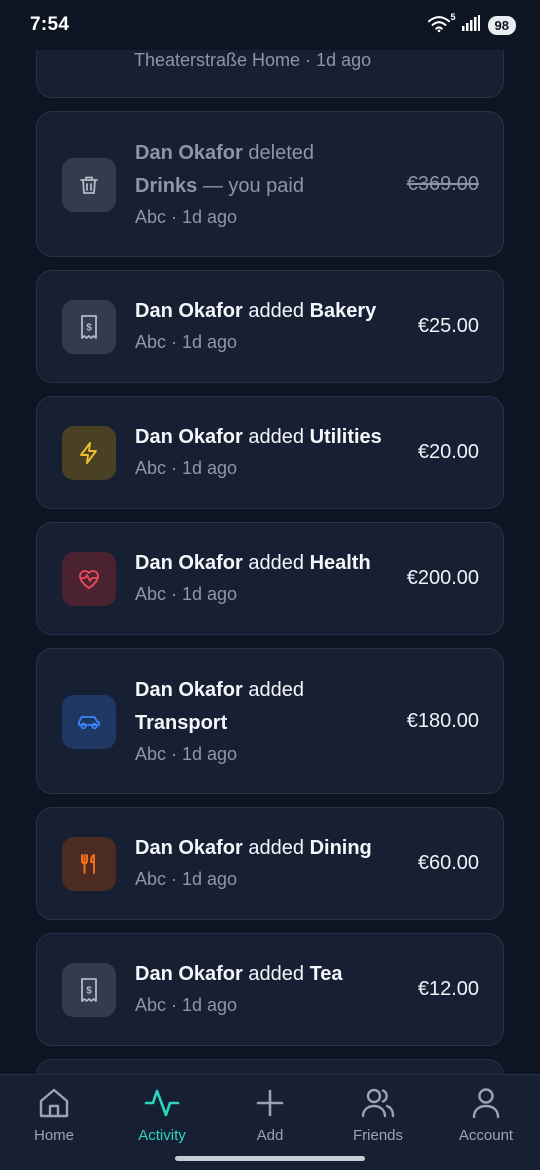 The width and height of the screenshot is (540, 1170). Describe the element at coordinates (259, 707) in the screenshot. I see `activity-headline: Dan Okafor added Transport` at that location.